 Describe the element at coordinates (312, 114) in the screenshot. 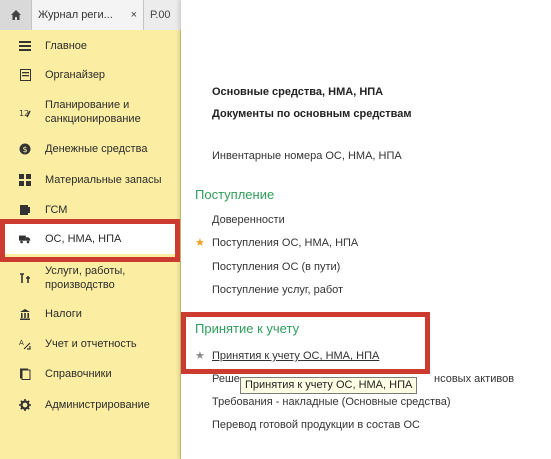

I see `link-fixed-asset-documents: Документы по основным средствам` at that location.